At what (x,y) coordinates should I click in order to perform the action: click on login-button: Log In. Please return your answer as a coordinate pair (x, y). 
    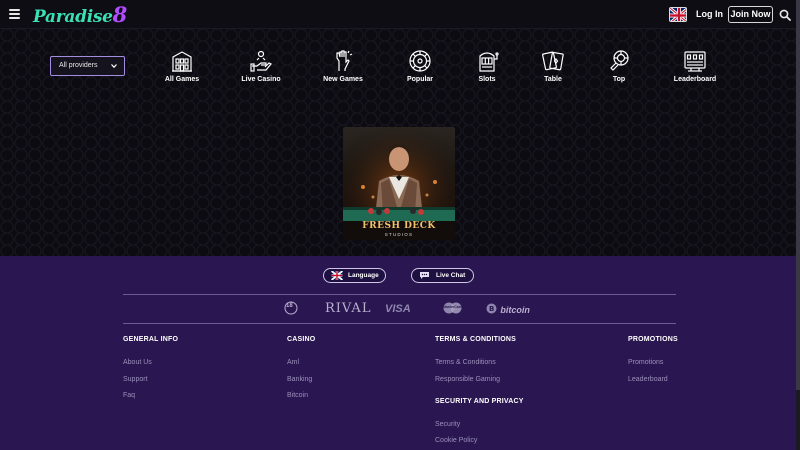
    Looking at the image, I should click on (709, 14).